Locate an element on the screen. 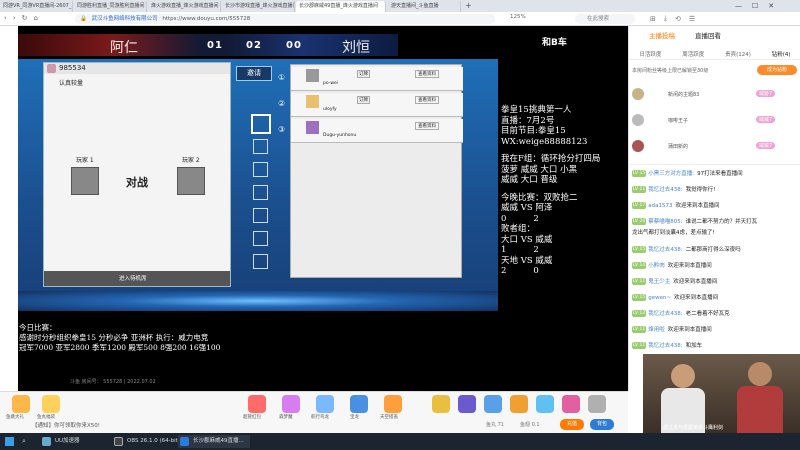  slot-square-selected is located at coordinates (261, 124).